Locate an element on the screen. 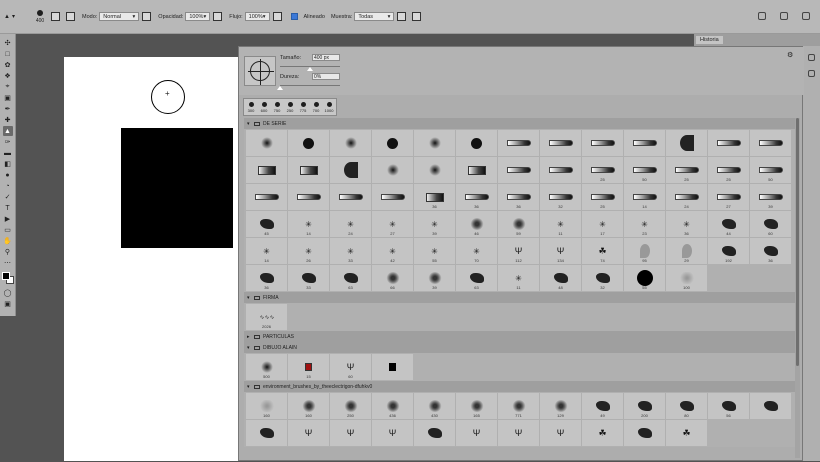  brush-preset: 80 is located at coordinates (686, 406).